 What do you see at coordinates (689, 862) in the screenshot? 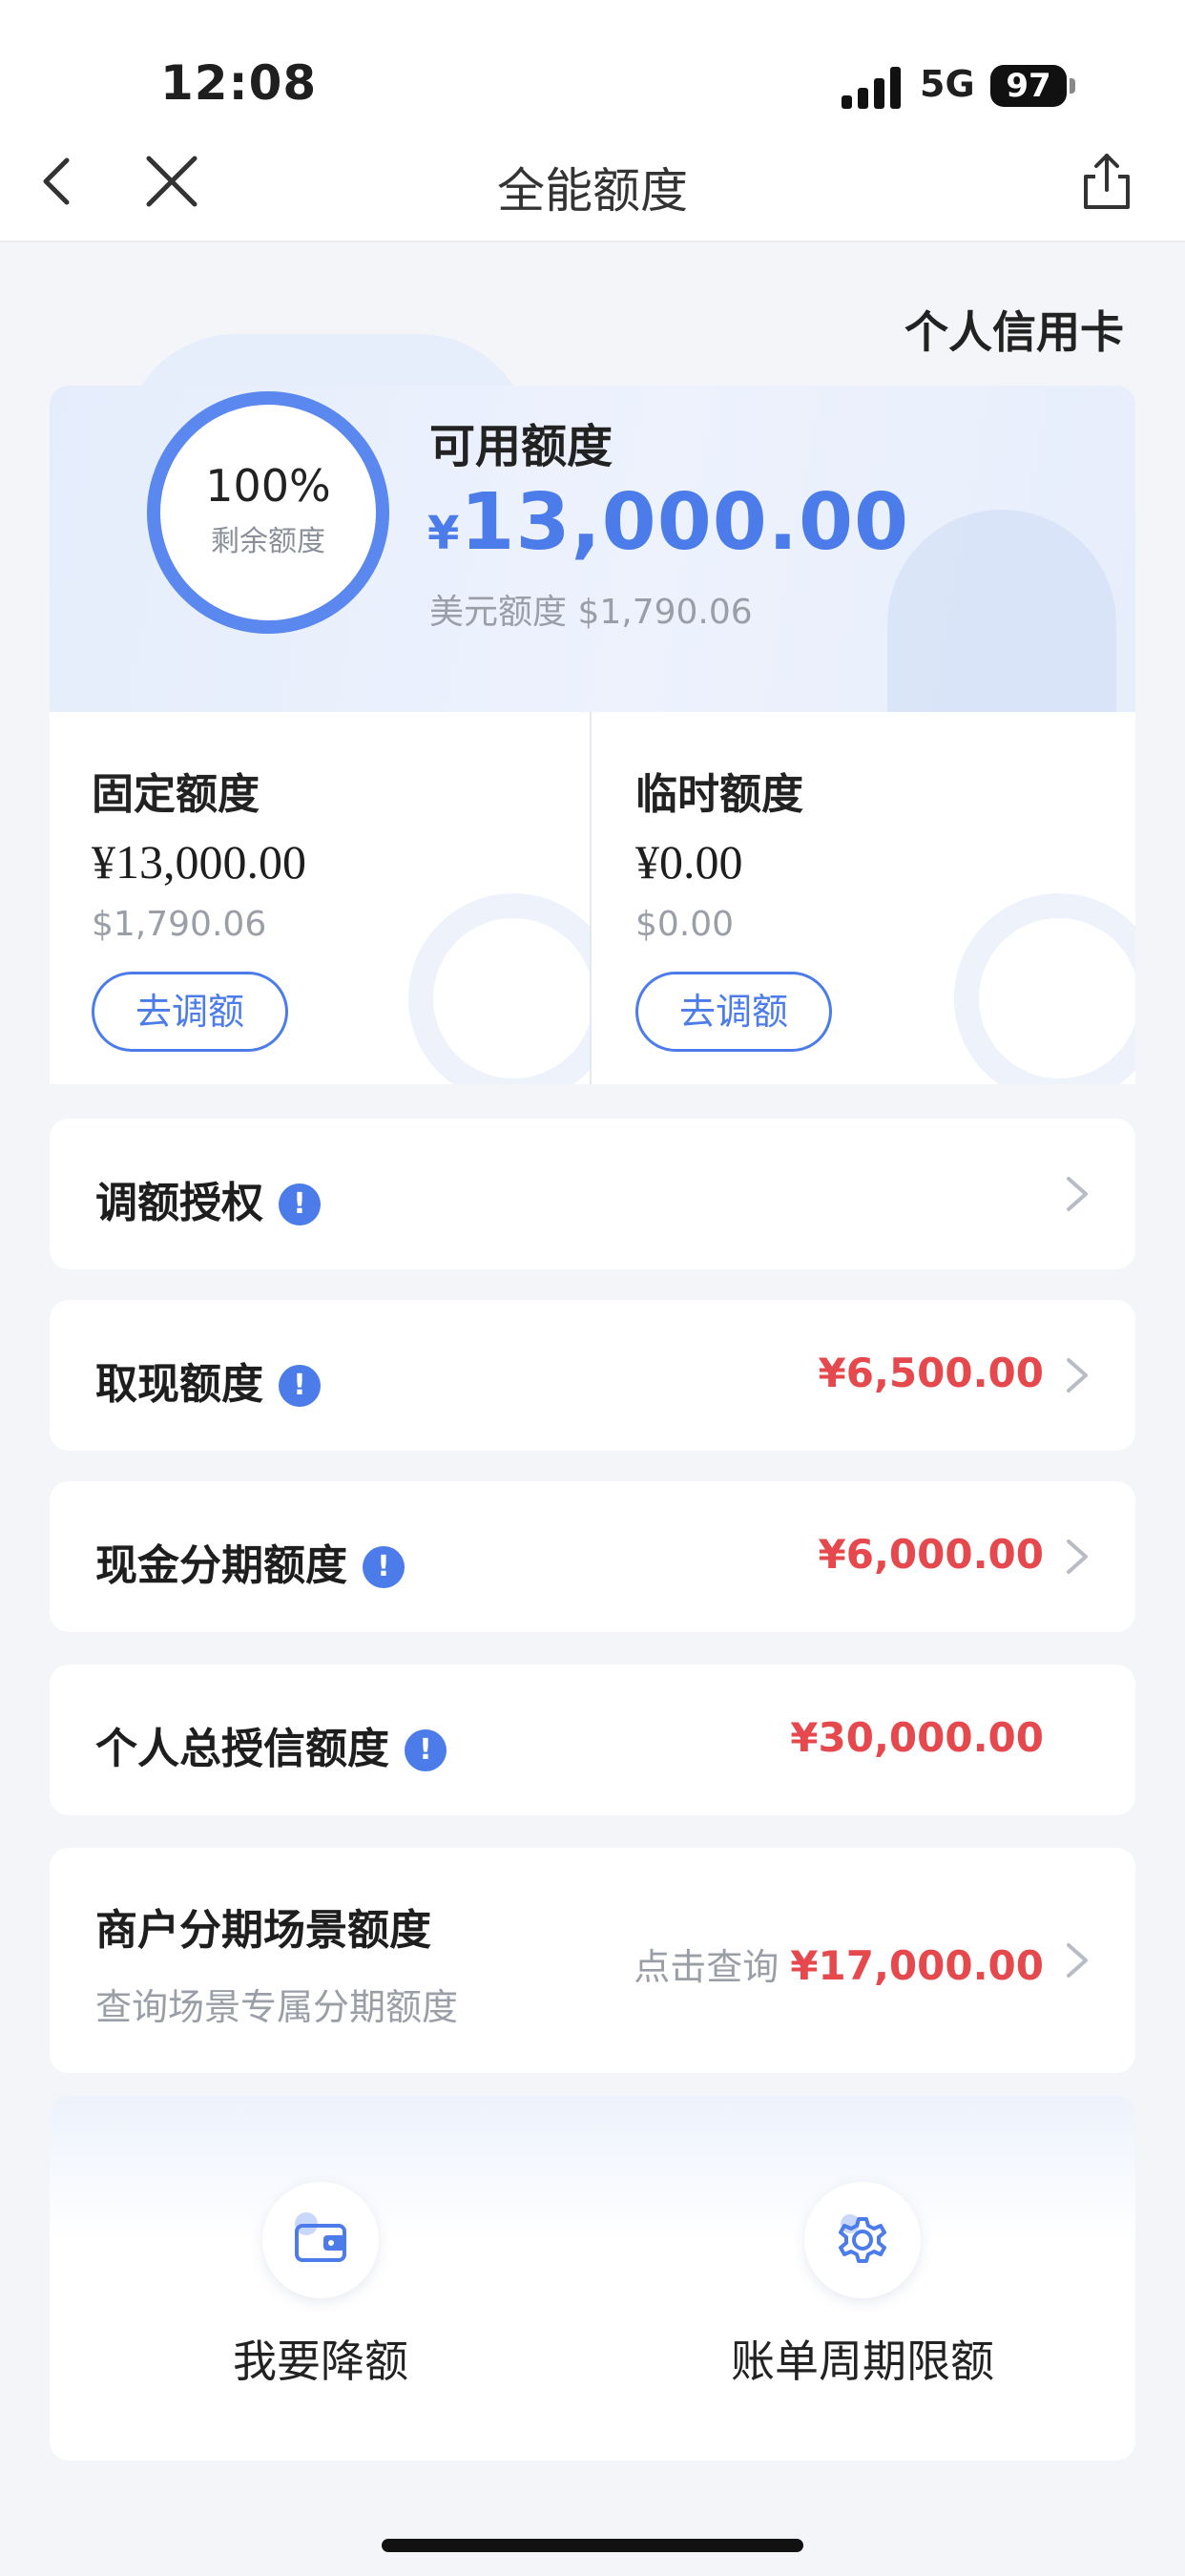
I see `temporary-limit-cny: ¥0.00` at bounding box center [689, 862].